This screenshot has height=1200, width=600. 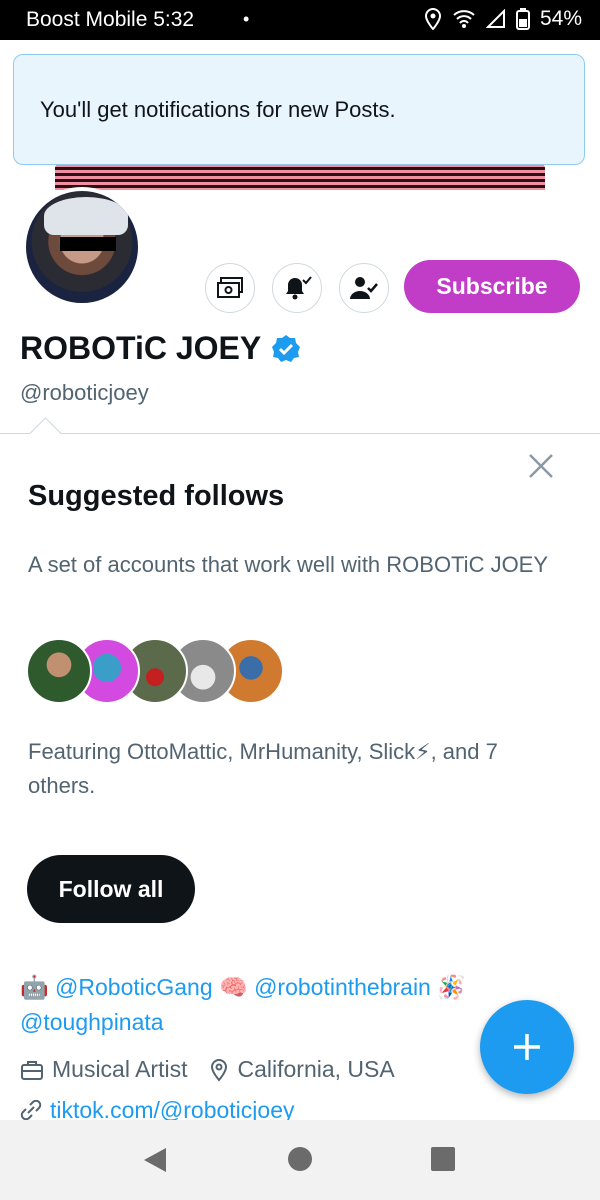 I want to click on bio-link-roboticgang: @RoboticGang, so click(x=134, y=987).